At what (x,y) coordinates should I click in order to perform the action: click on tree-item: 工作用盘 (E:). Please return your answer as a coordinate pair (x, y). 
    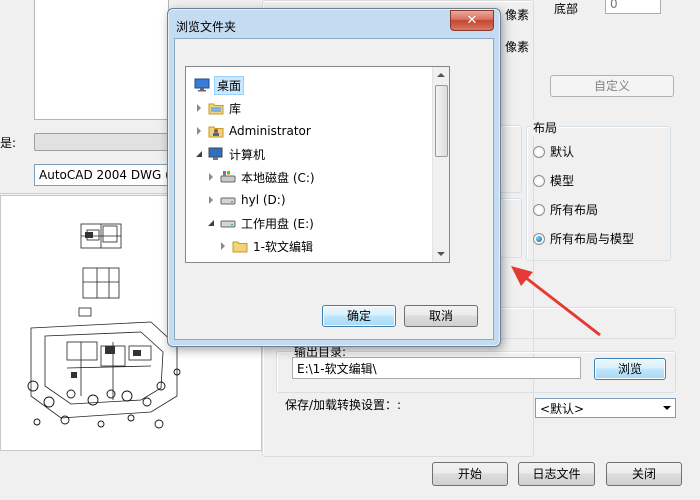
    Looking at the image, I should click on (260, 223).